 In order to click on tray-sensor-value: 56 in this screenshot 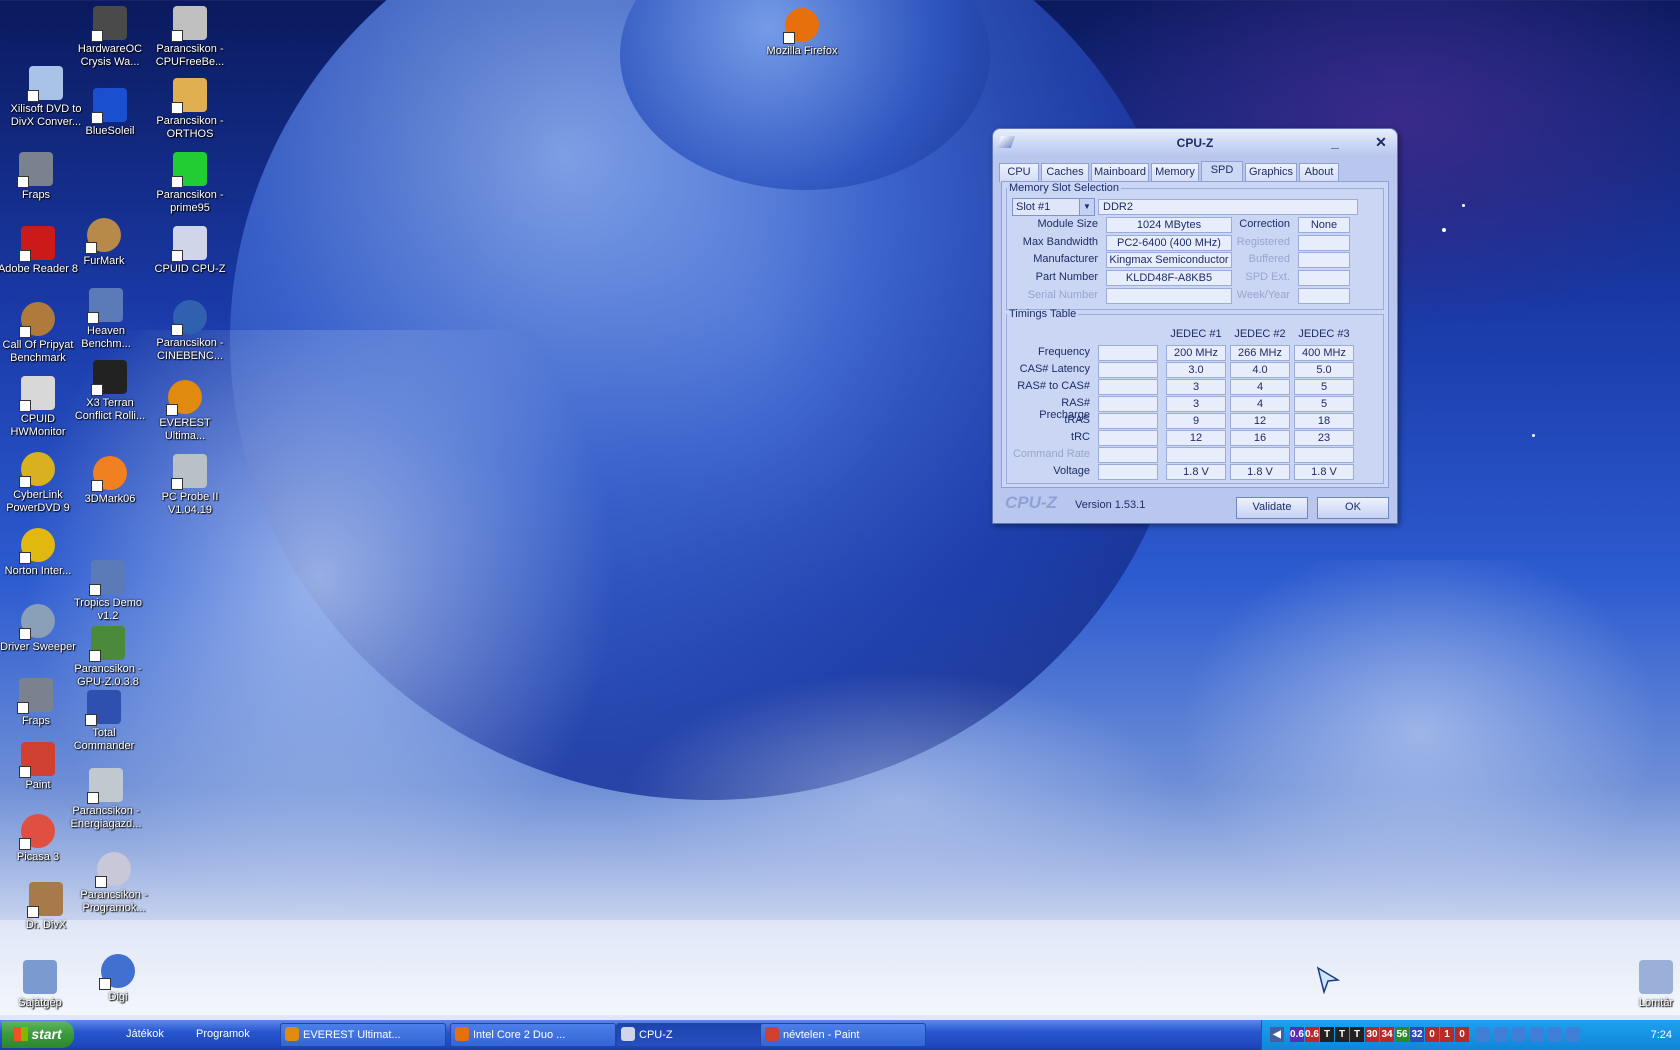, I will do `click(1402, 1034)`.